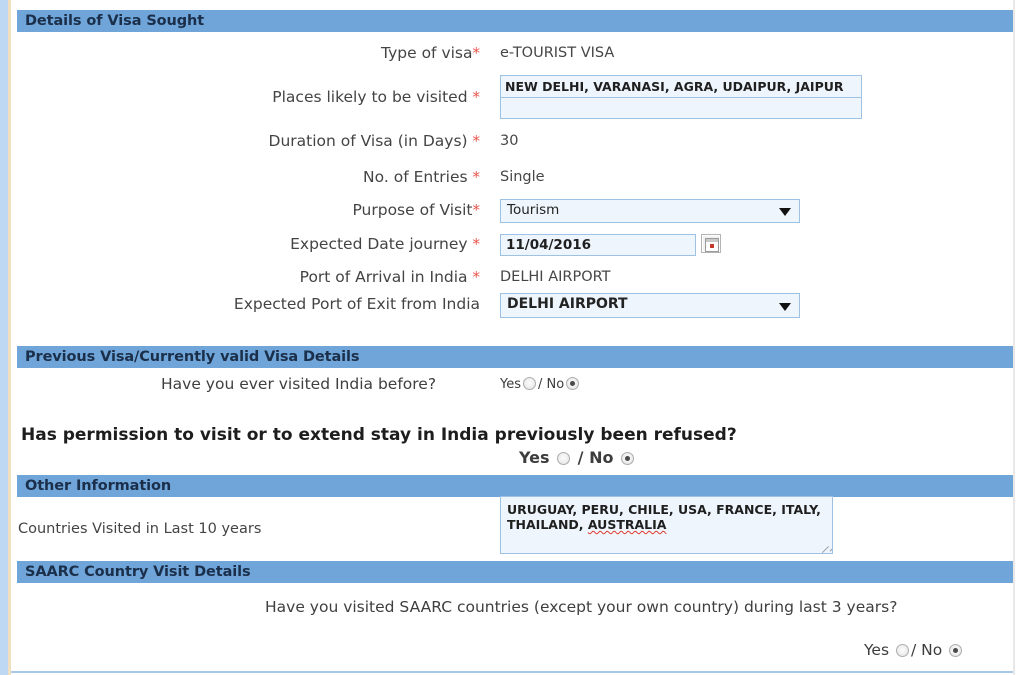  I want to click on radio-group-visited-india-before: Yes / No, so click(540, 385).